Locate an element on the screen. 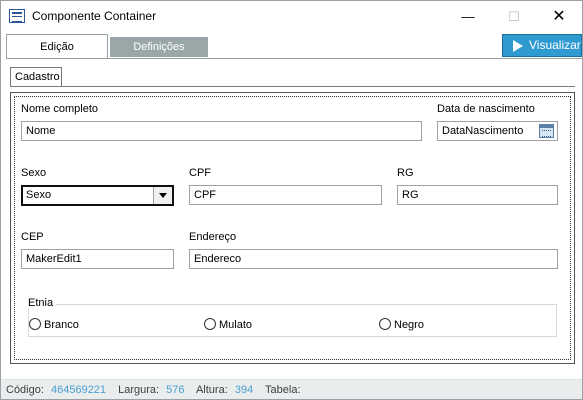 This screenshot has height=400, width=583. visualizar-label: Visualizar is located at coordinates (555, 45).